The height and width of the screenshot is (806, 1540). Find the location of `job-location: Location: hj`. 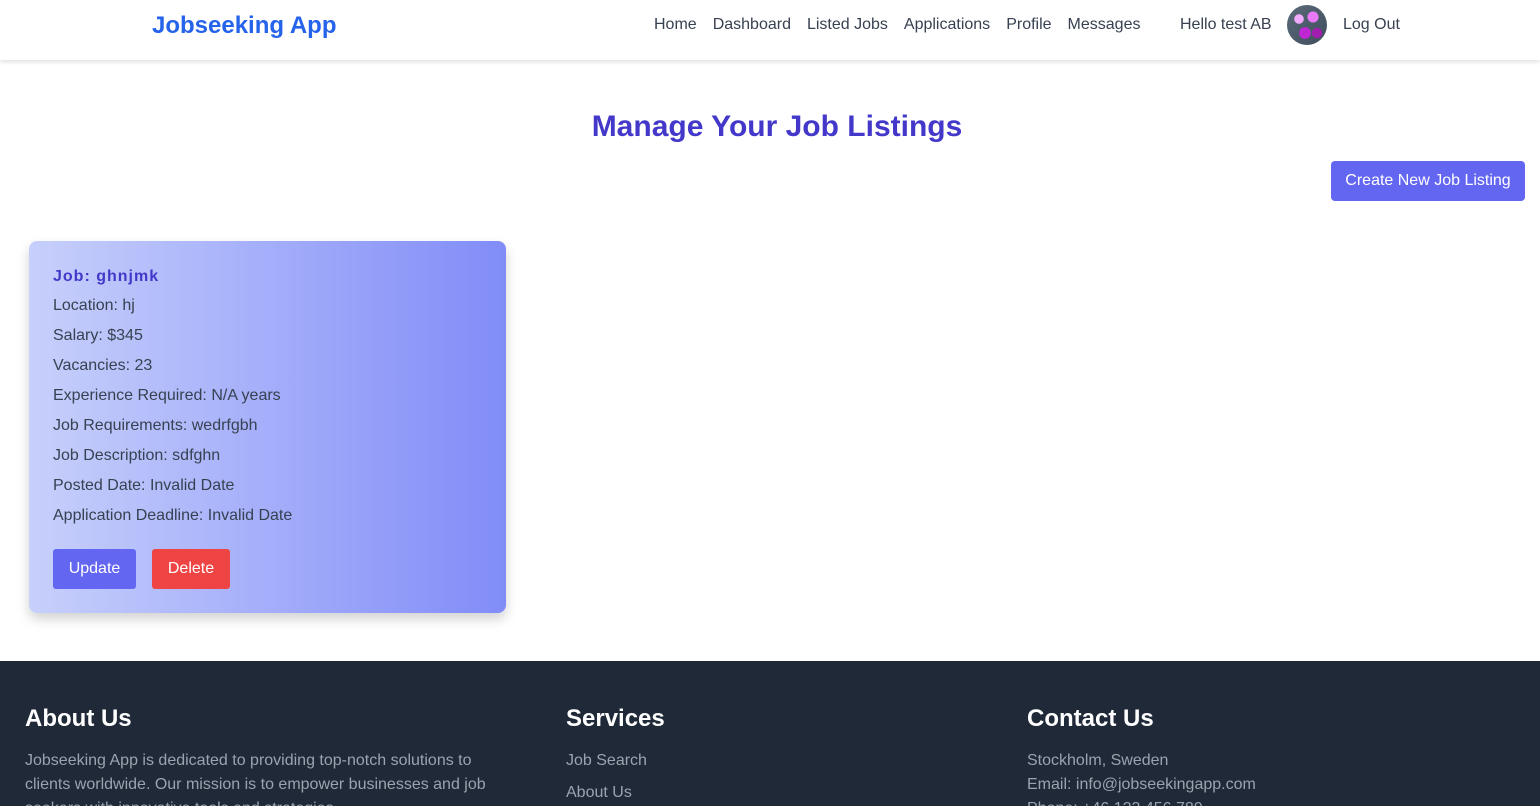

job-location: Location: hj is located at coordinates (94, 305).